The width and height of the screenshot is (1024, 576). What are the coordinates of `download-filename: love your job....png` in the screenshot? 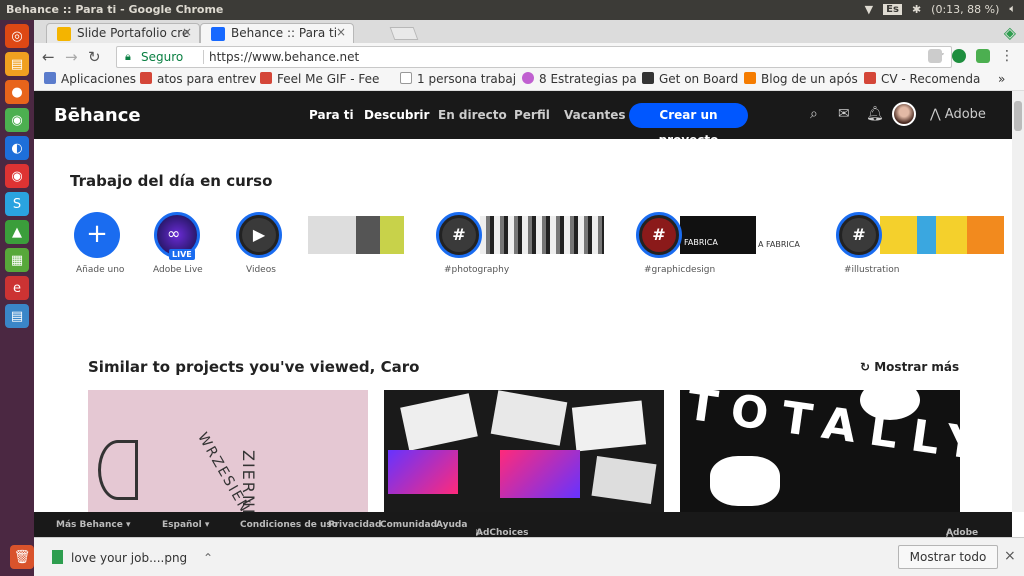 It's located at (129, 558).